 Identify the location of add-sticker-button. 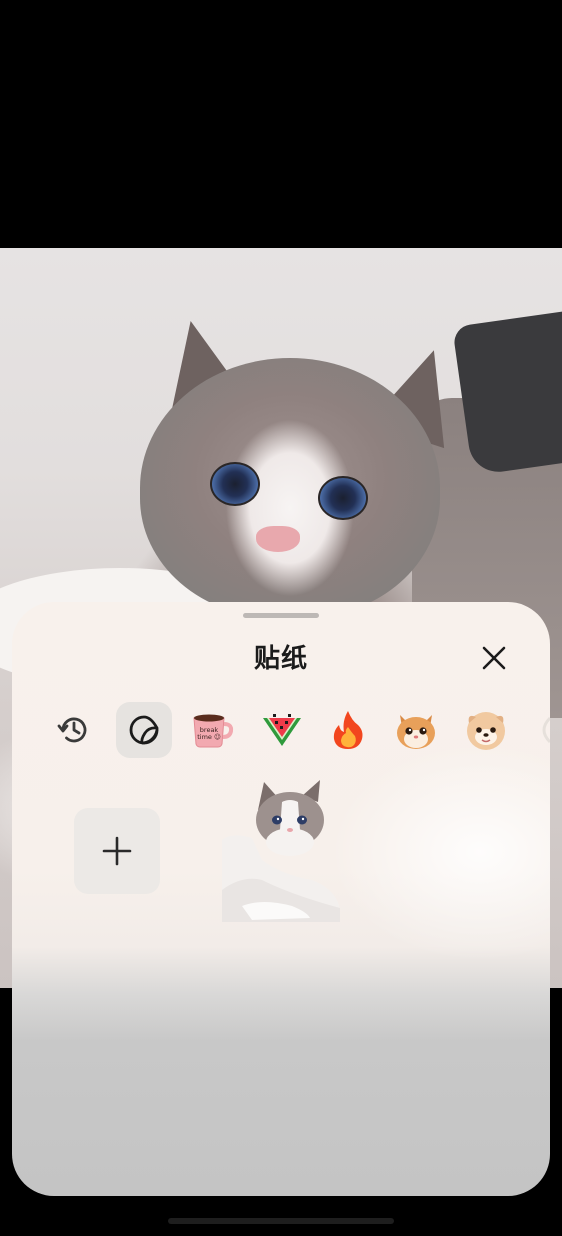
(117, 851).